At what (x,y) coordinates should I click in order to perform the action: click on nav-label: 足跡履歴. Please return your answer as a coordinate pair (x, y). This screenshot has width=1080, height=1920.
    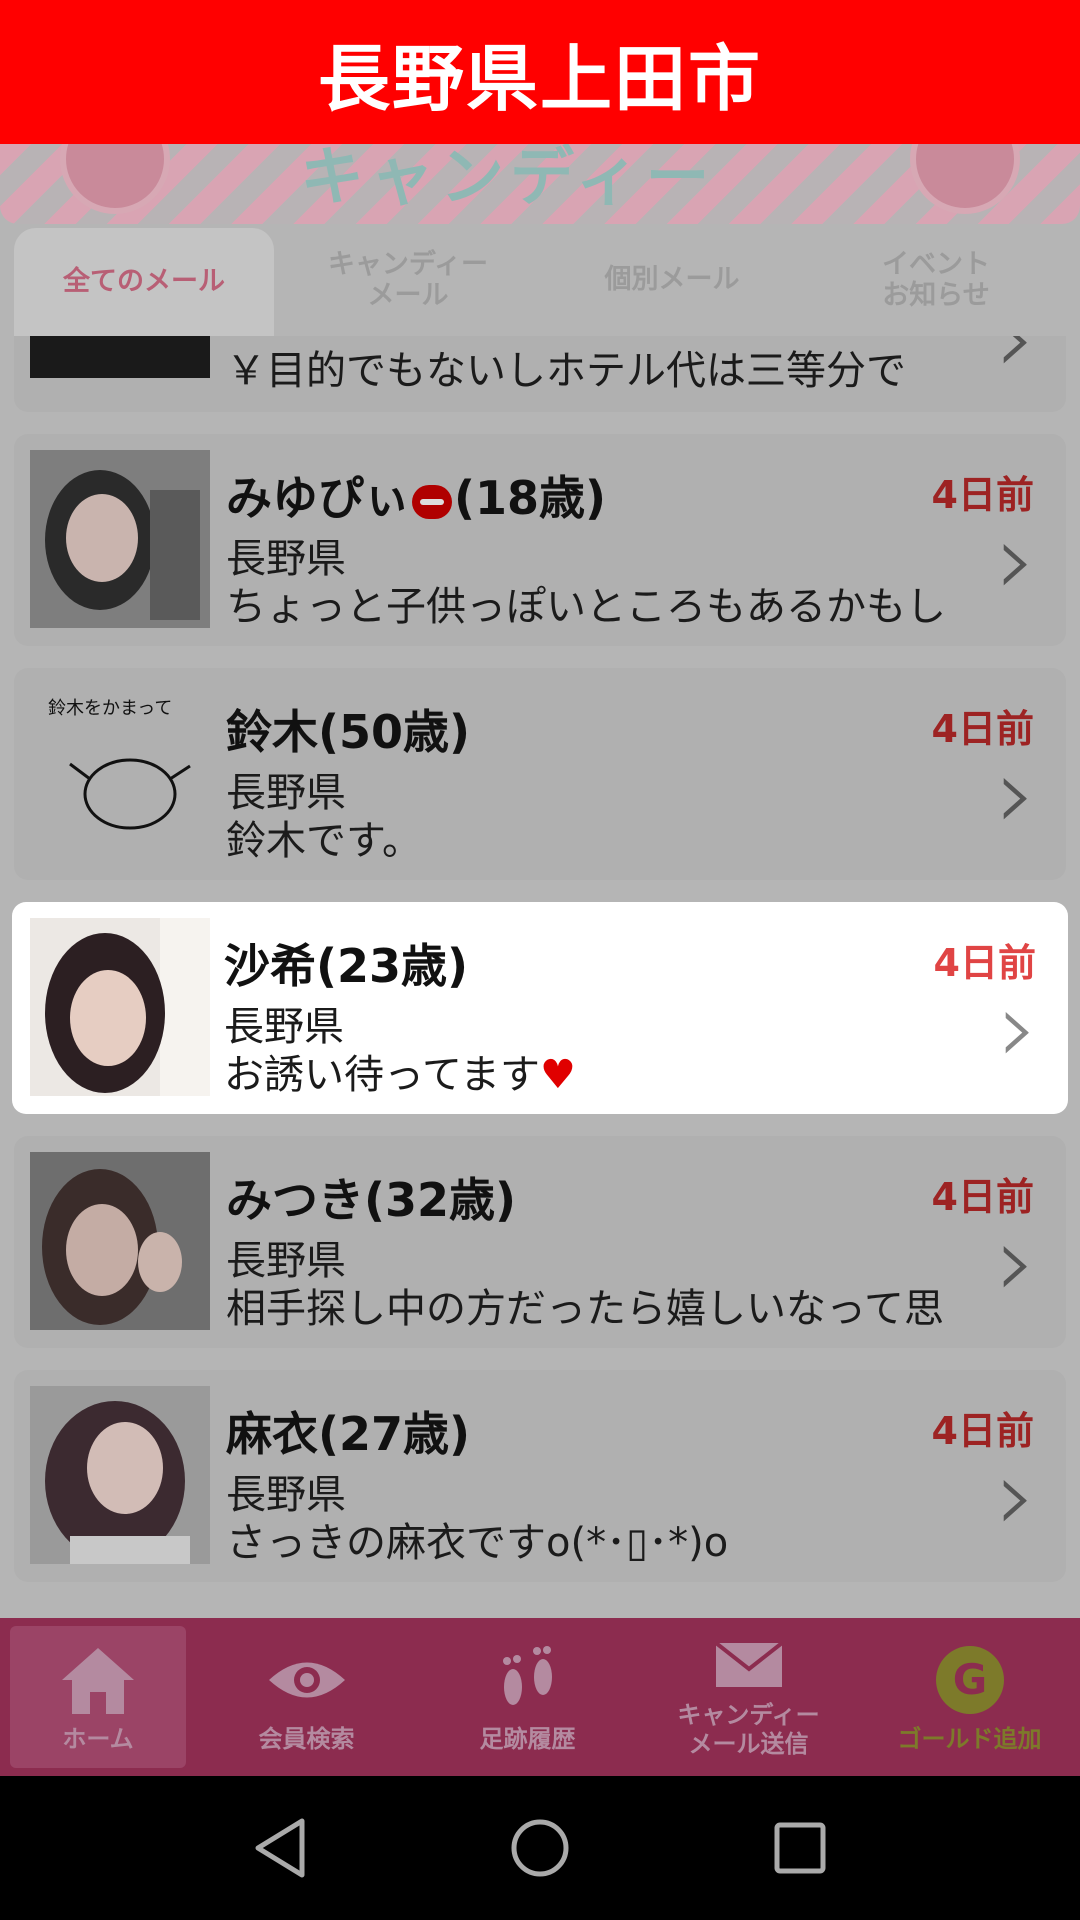
    Looking at the image, I should click on (527, 1738).